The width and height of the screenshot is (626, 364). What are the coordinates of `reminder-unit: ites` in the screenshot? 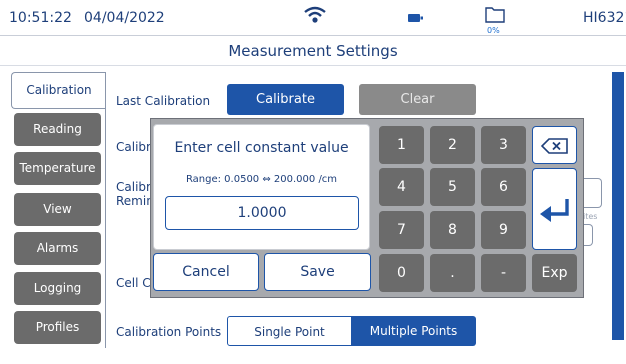 It's located at (590, 216).